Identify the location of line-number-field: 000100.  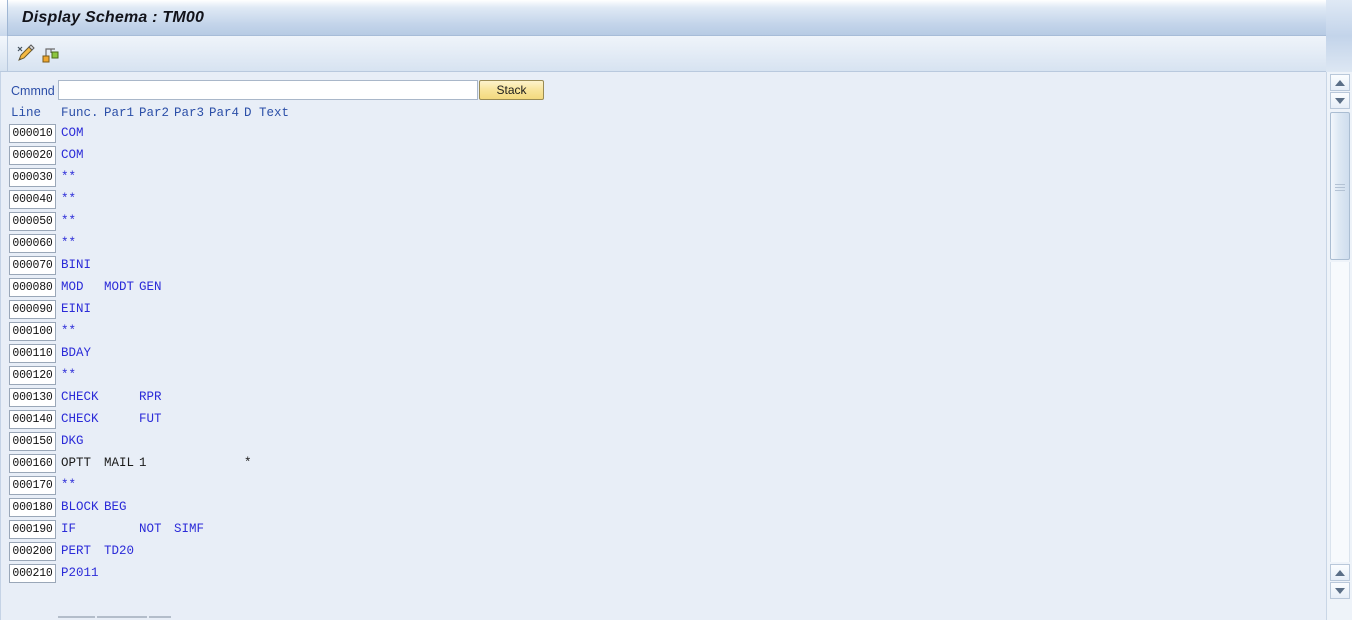
(32, 331).